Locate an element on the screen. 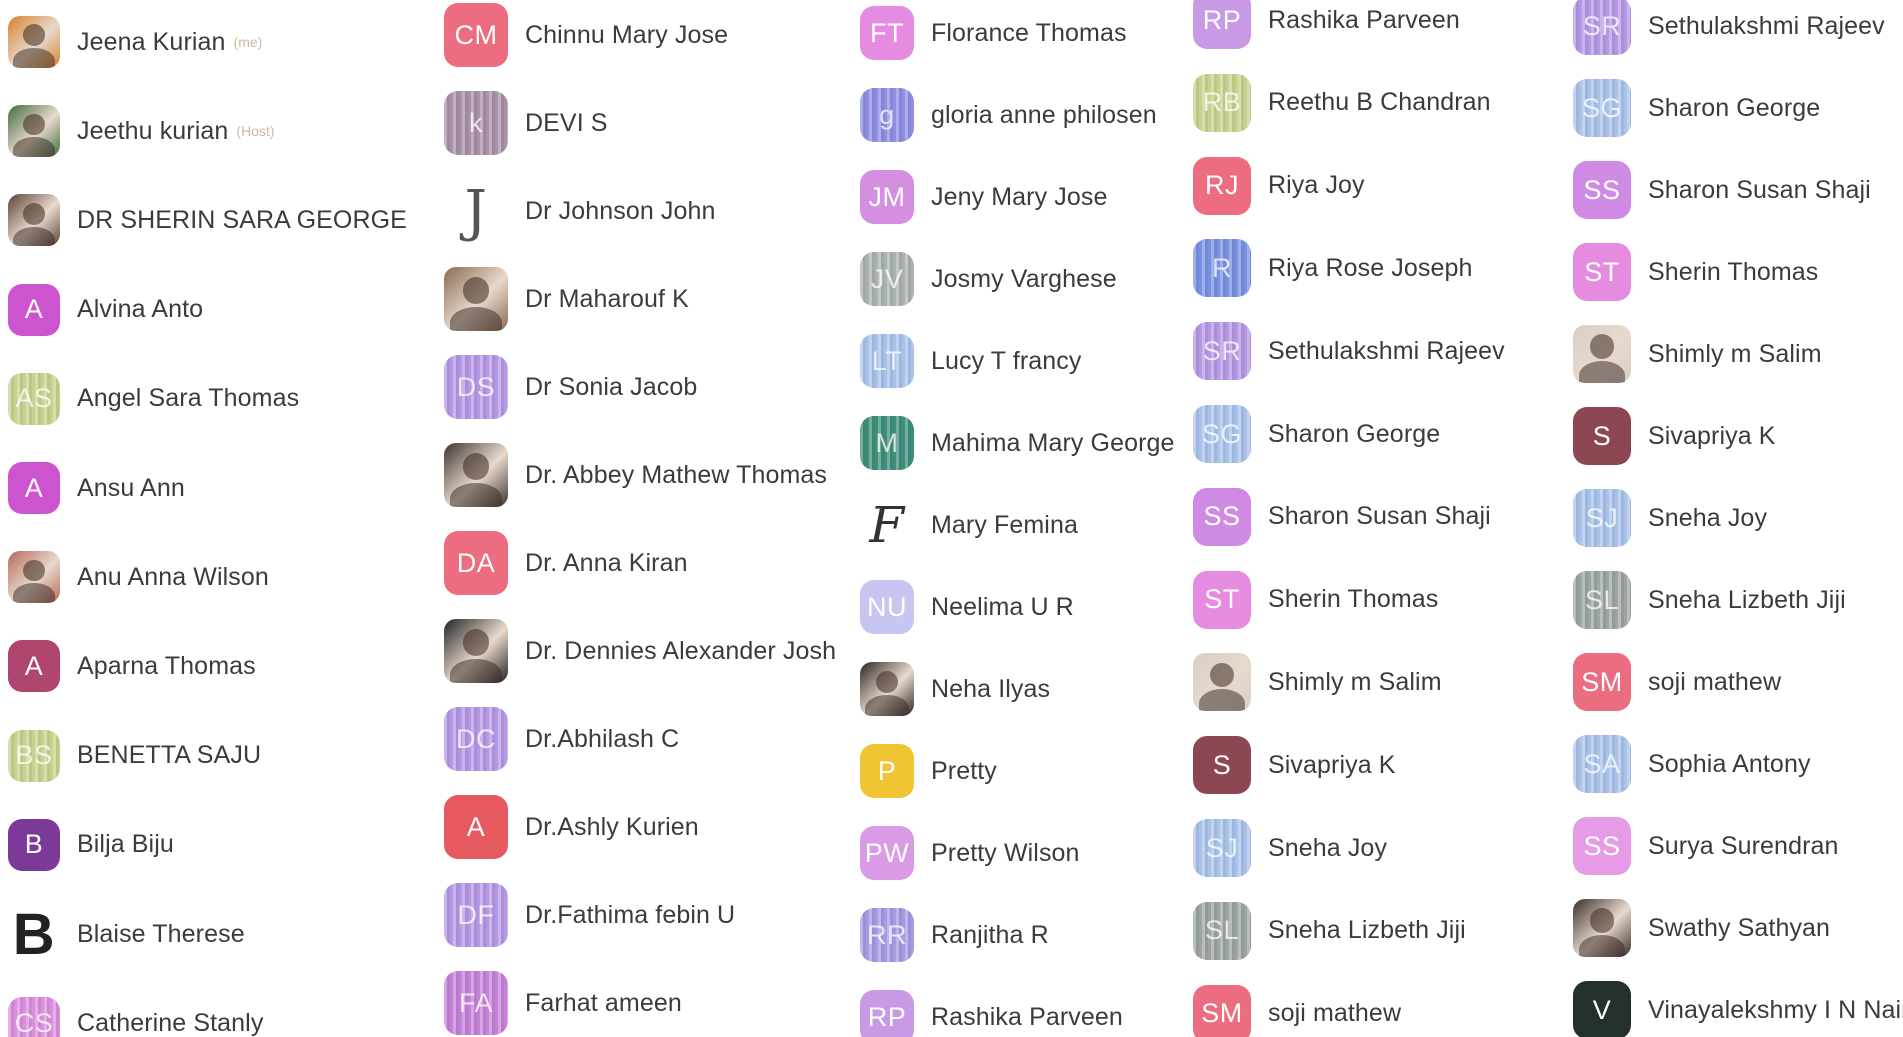 The height and width of the screenshot is (1037, 1903). participant-row-riya-joy: RJ Riya Joy is located at coordinates (1279, 185).